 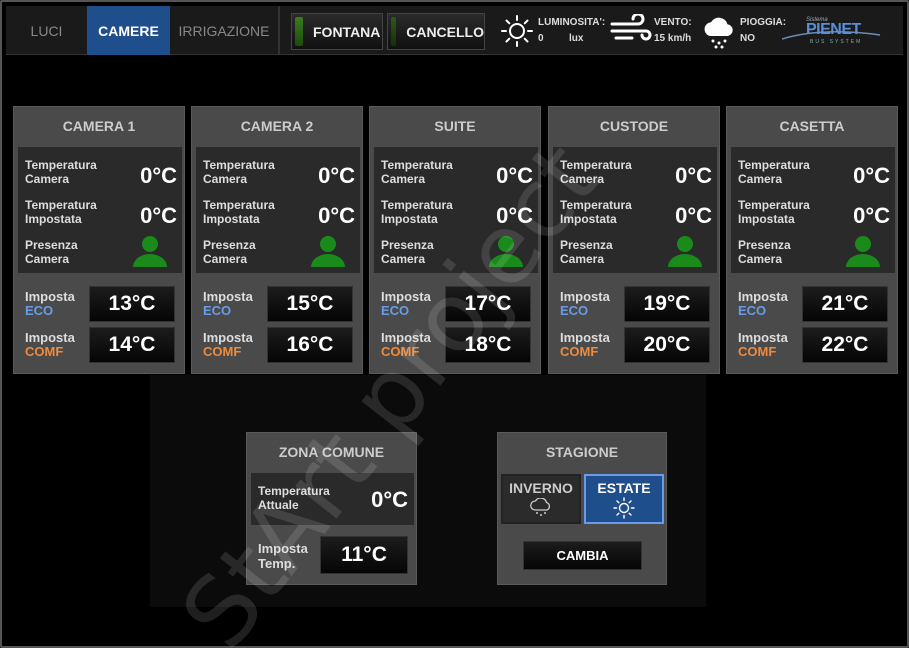 I want to click on fontana-button: FONTANA, so click(x=337, y=31).